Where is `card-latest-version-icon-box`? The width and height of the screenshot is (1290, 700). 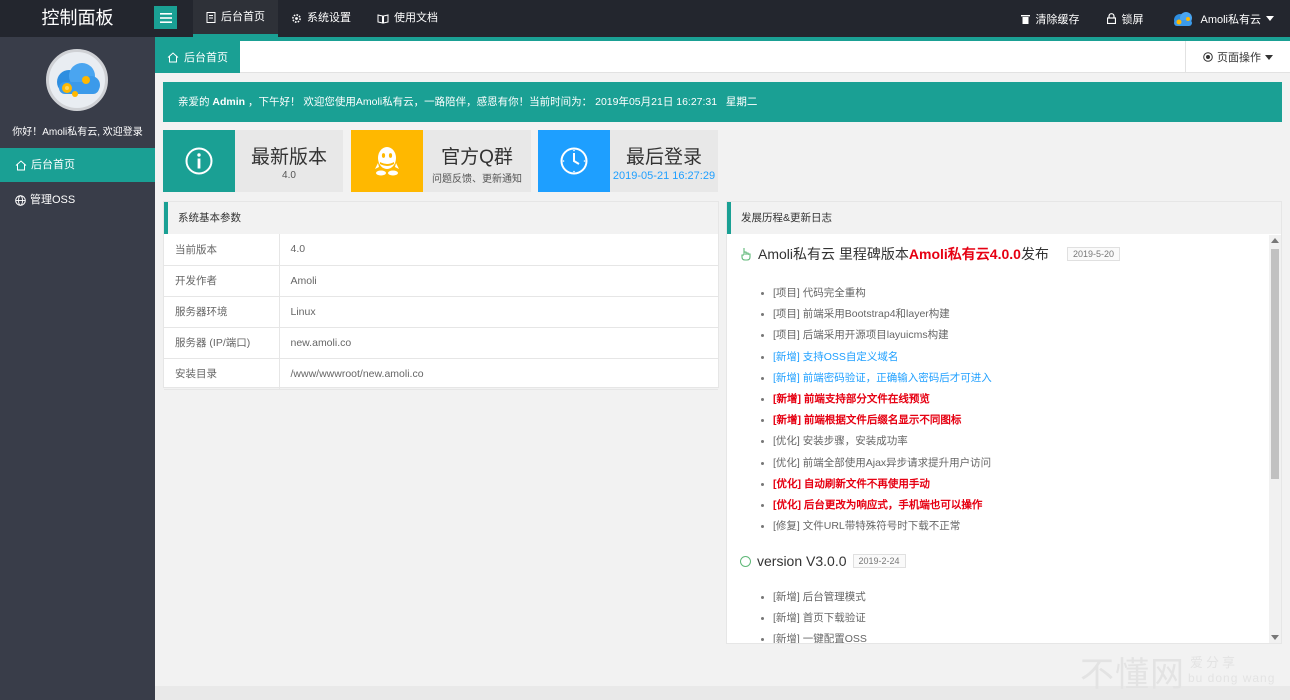
card-latest-version-icon-box is located at coordinates (199, 161).